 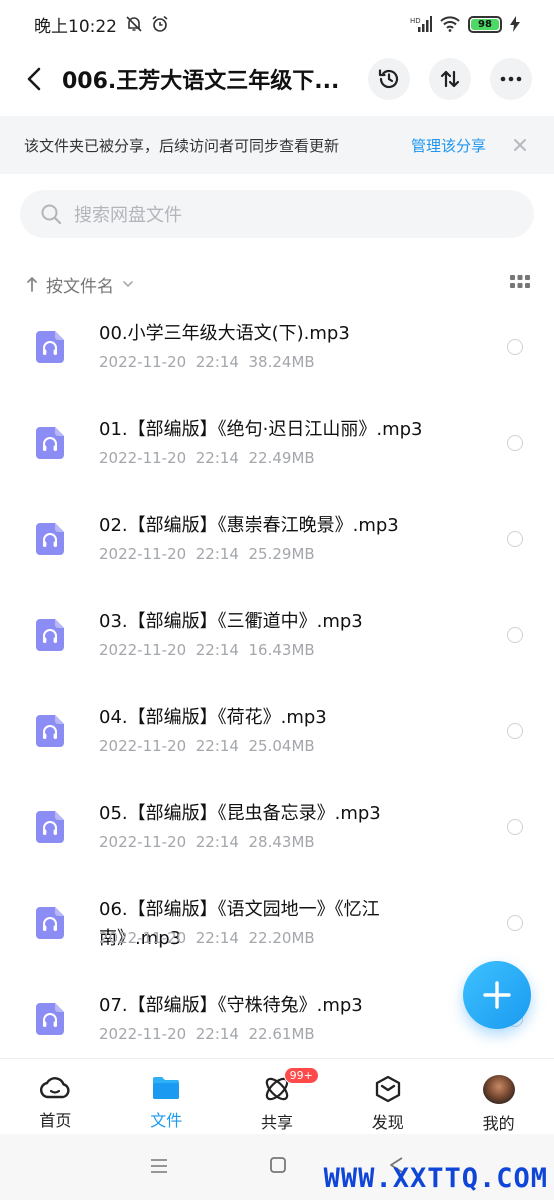 I want to click on file-name: 01.【部编版】《绝句·迟日江山丽》.mp3, so click(x=261, y=429).